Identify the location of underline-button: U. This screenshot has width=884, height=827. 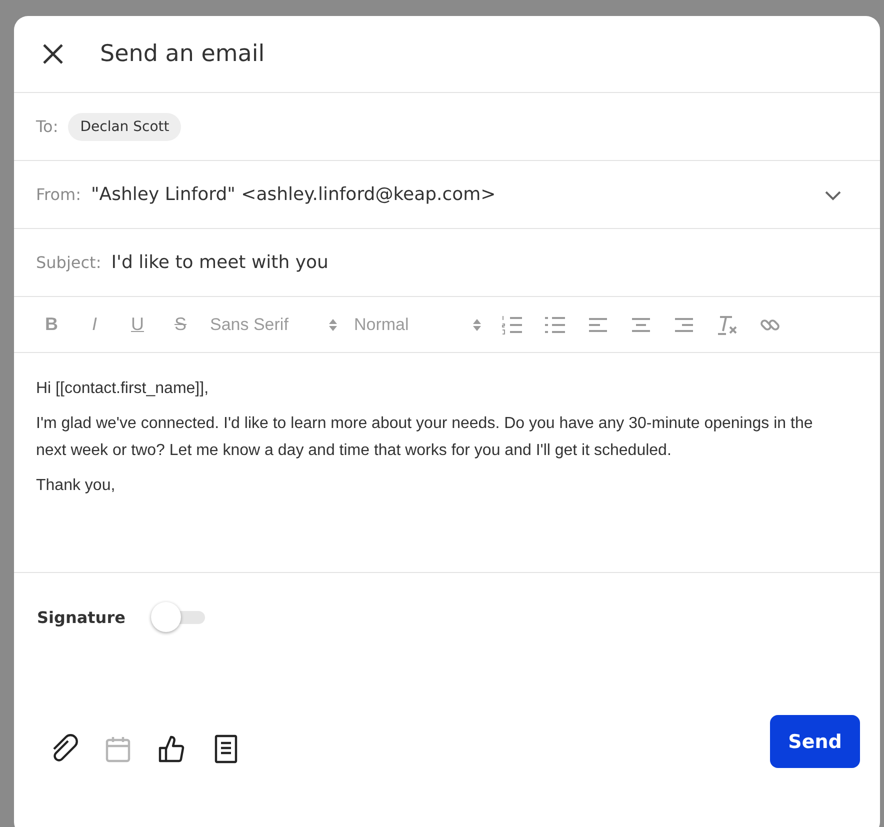
(137, 325).